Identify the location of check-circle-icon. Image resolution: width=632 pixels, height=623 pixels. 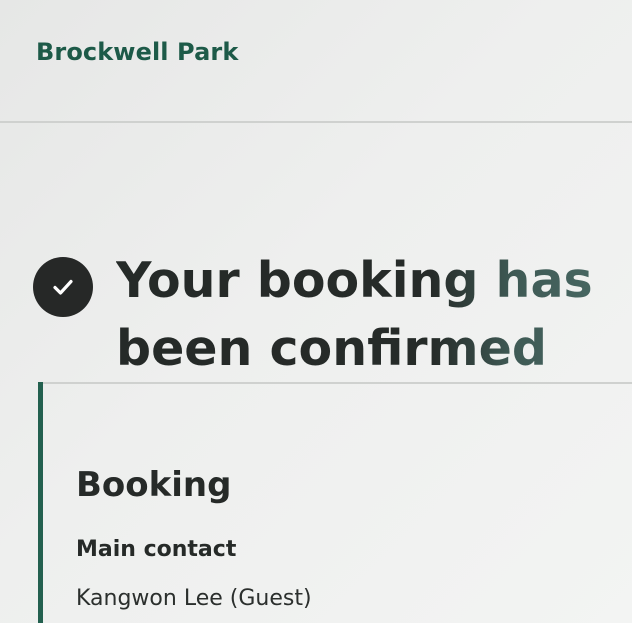
(63, 287).